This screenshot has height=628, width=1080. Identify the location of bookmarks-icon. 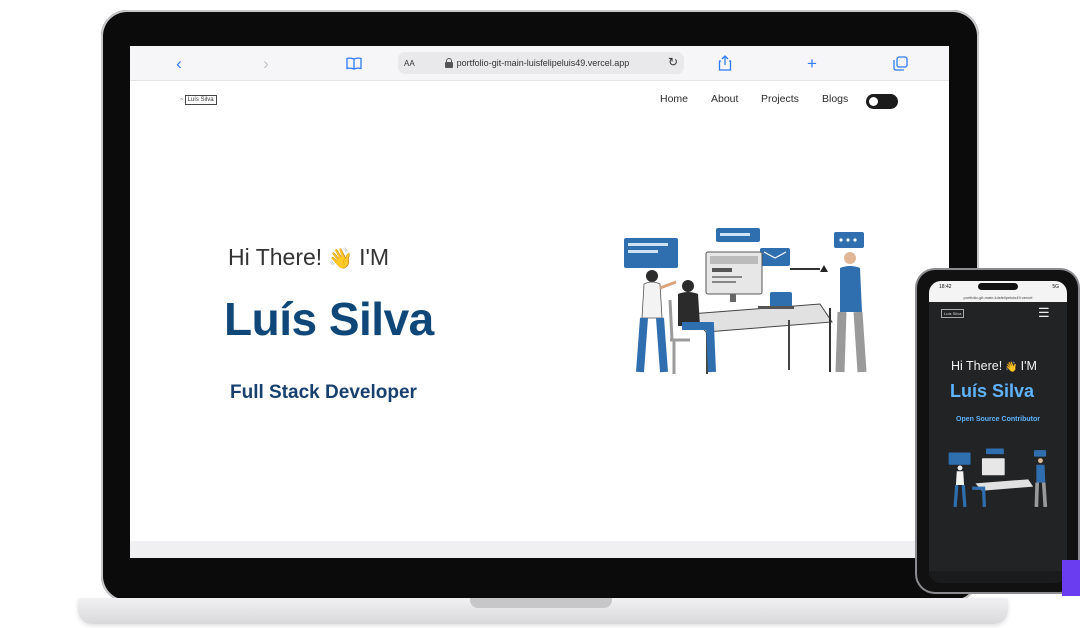
(354, 63).